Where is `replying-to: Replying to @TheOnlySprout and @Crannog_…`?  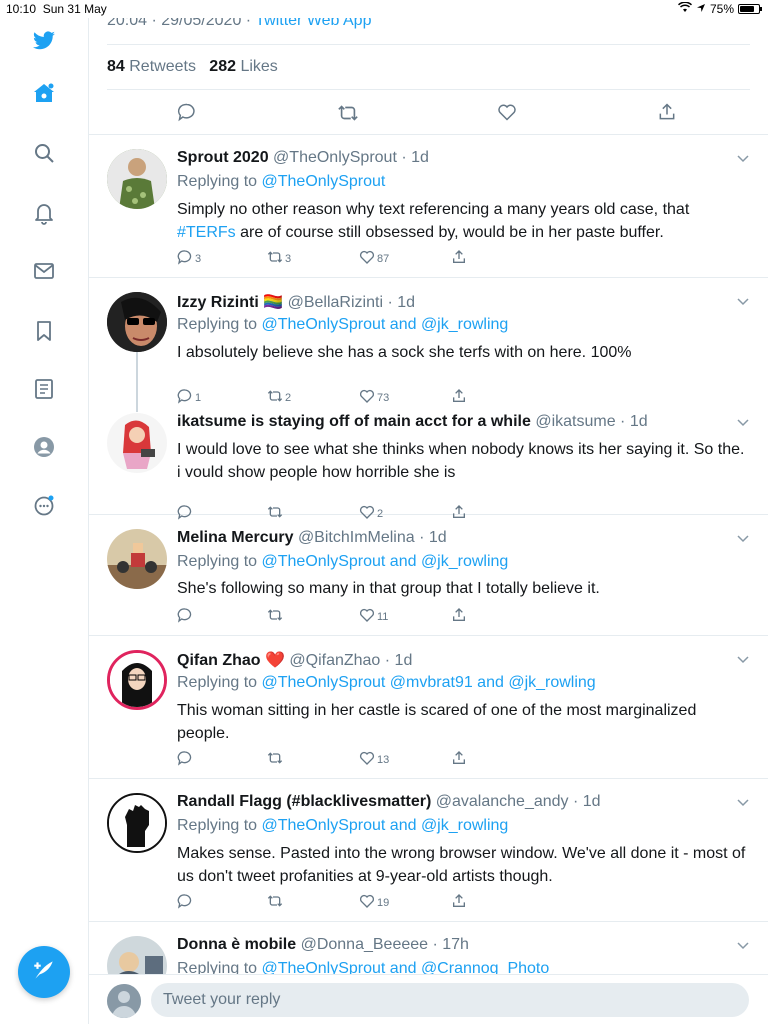 replying-to: Replying to @TheOnlySprout and @Crannog_… is located at coordinates (363, 967).